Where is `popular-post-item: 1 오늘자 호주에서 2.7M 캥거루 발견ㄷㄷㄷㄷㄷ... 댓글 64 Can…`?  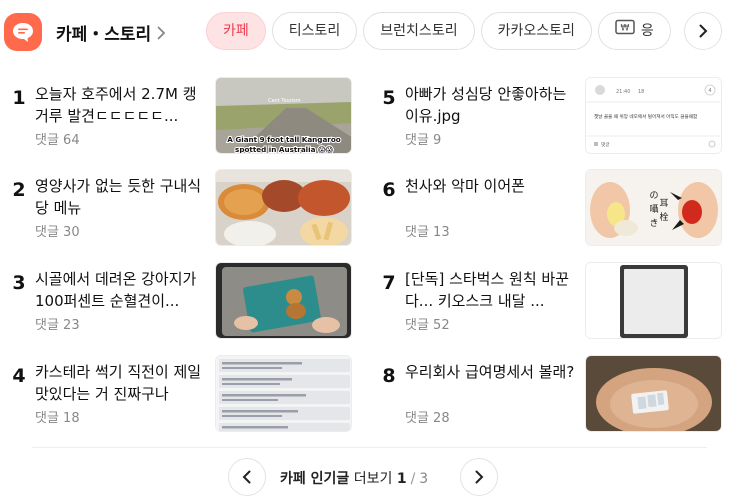 popular-post-item: 1 오늘자 호주에서 2.7M 캥거루 발견ㄷㄷㄷㄷㄷ... 댓글 64 Can… is located at coordinates (180, 116).